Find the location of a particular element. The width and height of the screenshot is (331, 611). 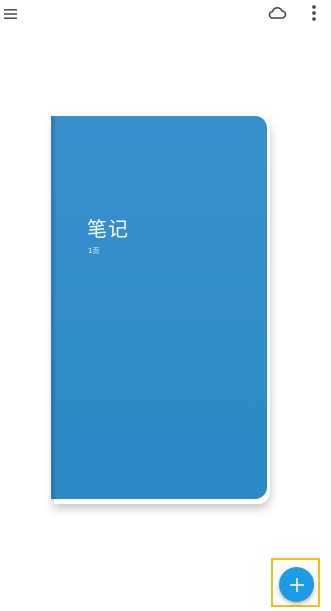

notebook-page-count: 1页 is located at coordinates (94, 251).